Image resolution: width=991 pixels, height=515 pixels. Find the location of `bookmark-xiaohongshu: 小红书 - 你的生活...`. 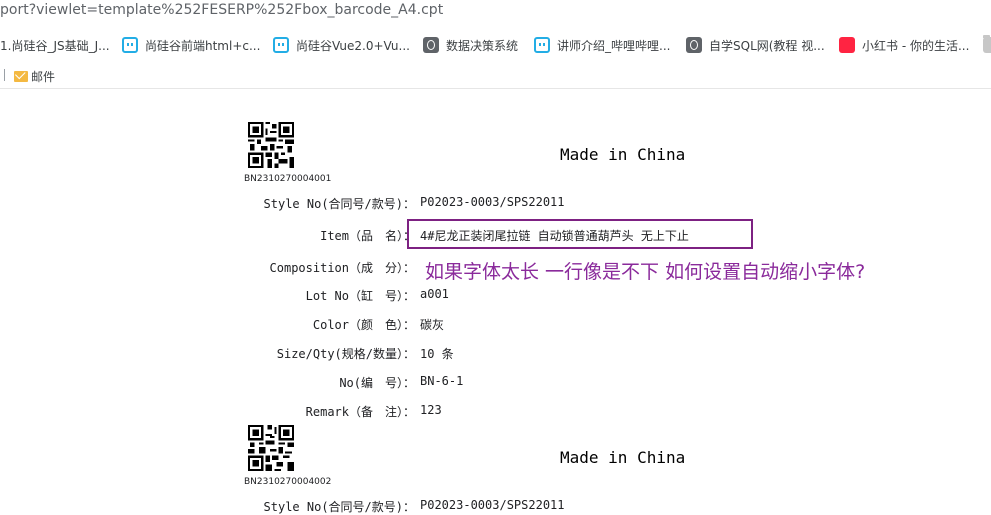

bookmark-xiaohongshu: 小红书 - 你的生活... is located at coordinates (904, 45).